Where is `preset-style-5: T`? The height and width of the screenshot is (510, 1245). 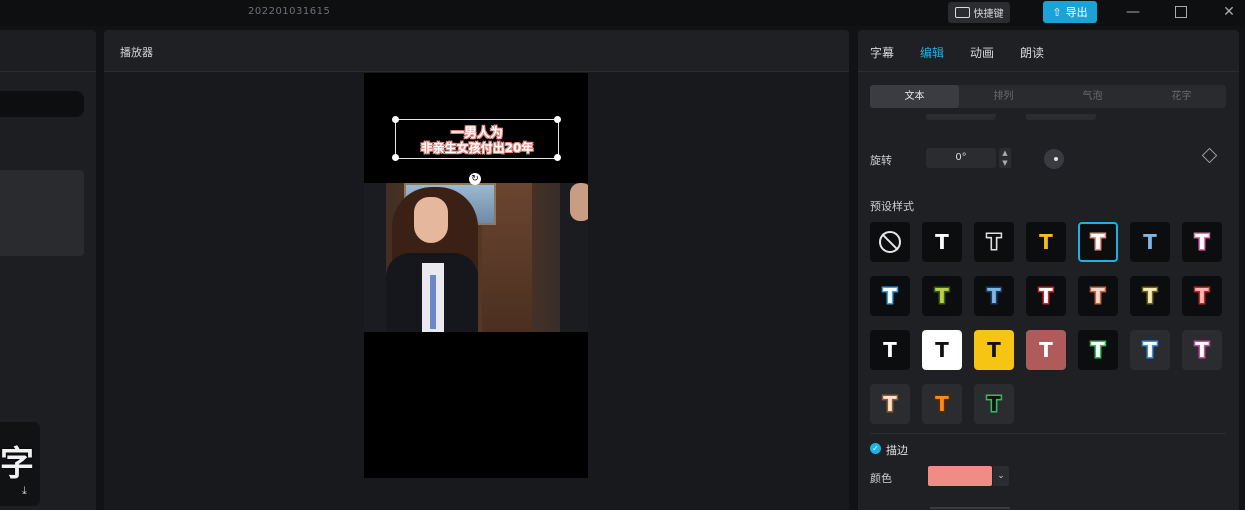
preset-style-5: T is located at coordinates (1098, 242).